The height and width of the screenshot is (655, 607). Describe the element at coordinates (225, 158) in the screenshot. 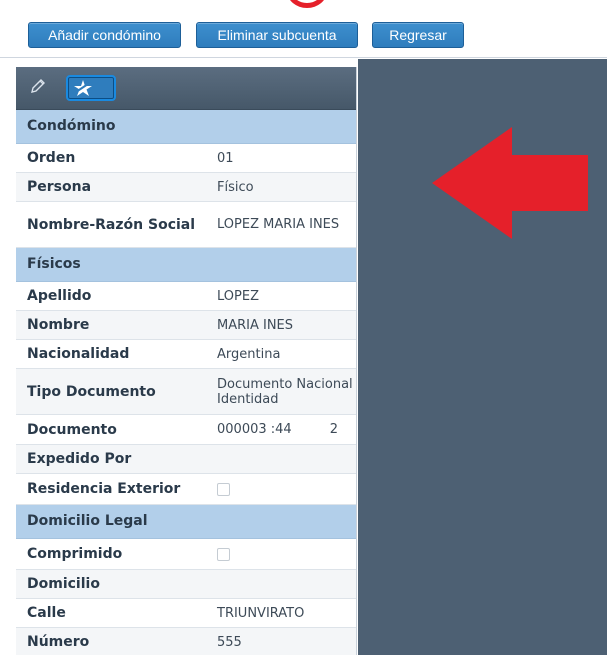

I see `field-value: 01` at that location.